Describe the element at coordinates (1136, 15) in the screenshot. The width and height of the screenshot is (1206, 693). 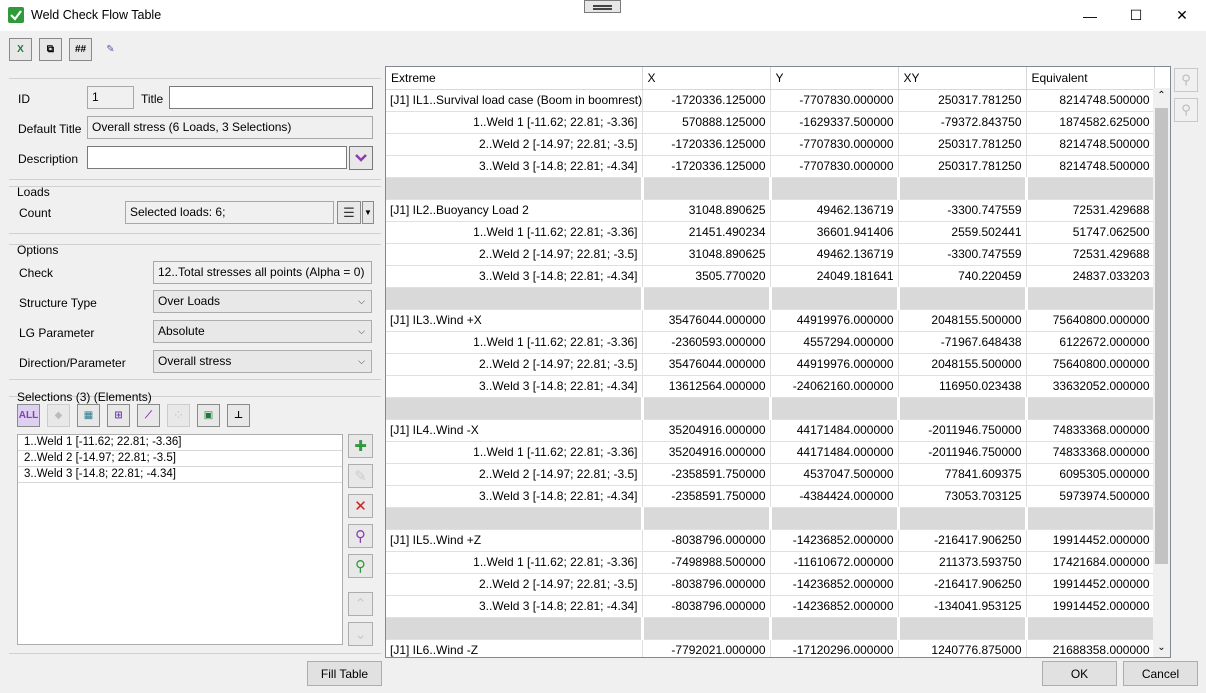
I see `maximize-button: ☐` at that location.